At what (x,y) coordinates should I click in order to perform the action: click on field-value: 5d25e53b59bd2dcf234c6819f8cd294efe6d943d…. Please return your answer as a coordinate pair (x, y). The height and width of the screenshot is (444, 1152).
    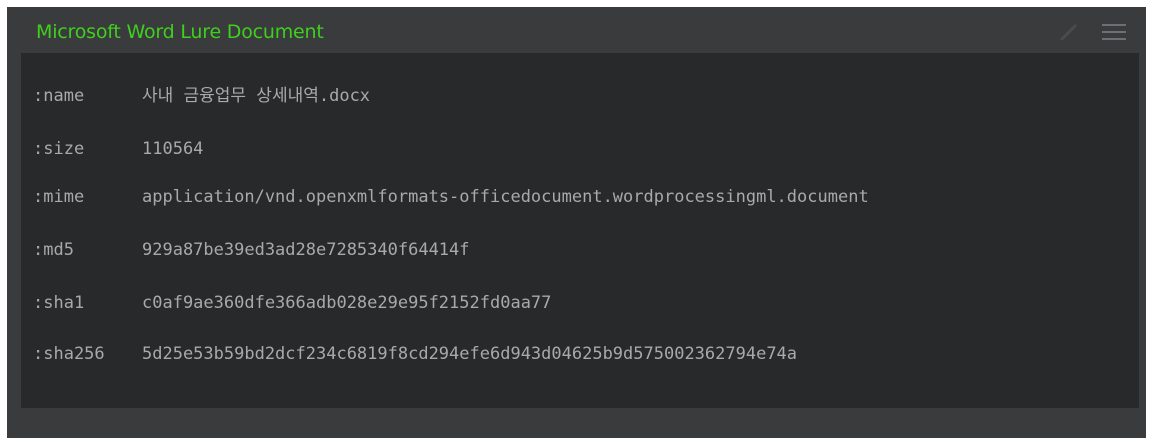
    Looking at the image, I should click on (470, 354).